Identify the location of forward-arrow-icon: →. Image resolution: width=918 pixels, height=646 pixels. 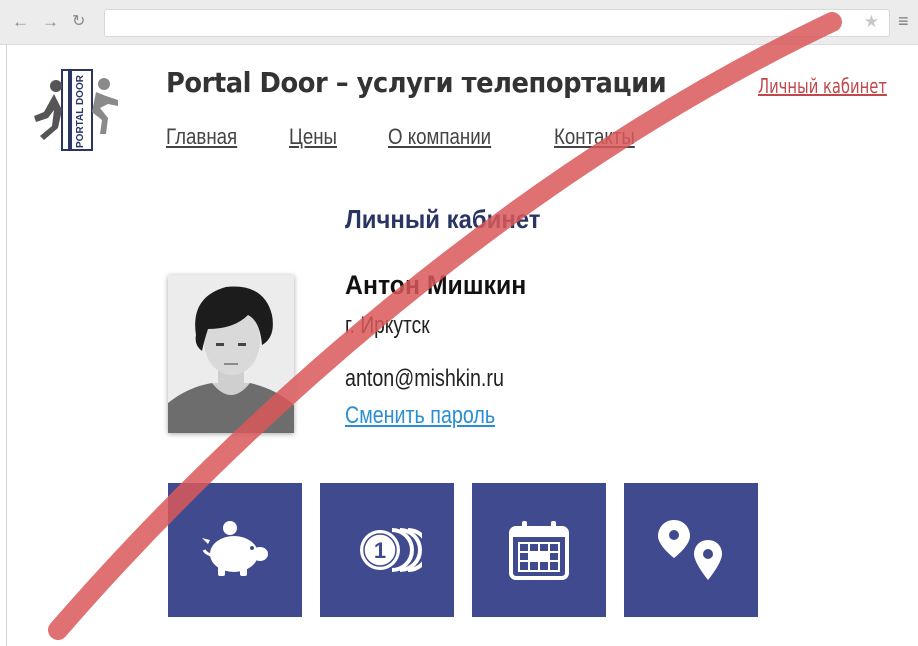
(50, 22).